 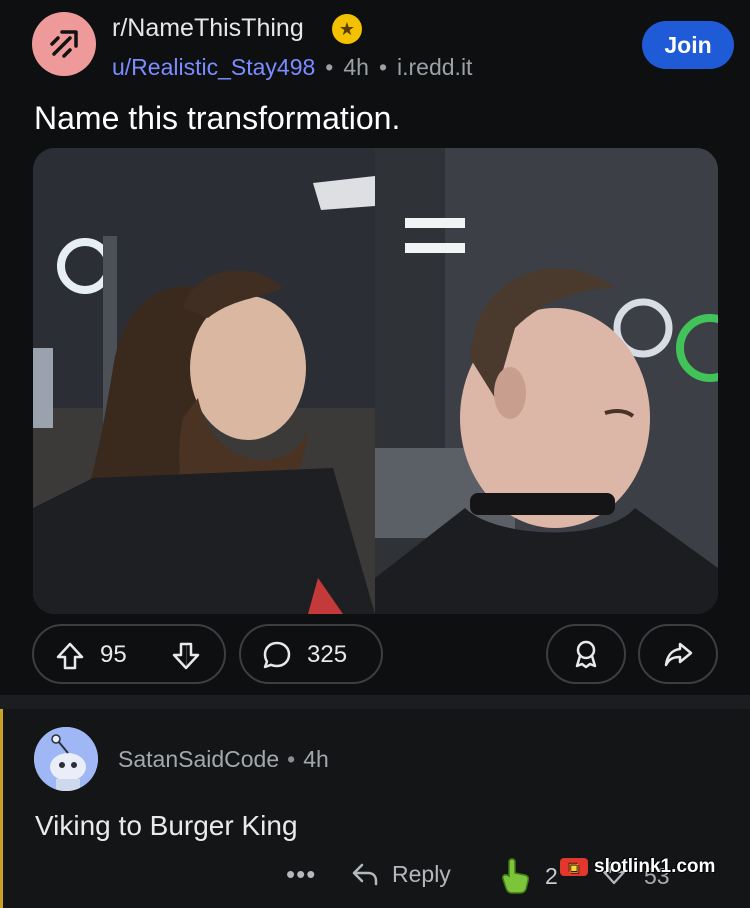 I want to click on snoo-avatar-icon, so click(x=66, y=759).